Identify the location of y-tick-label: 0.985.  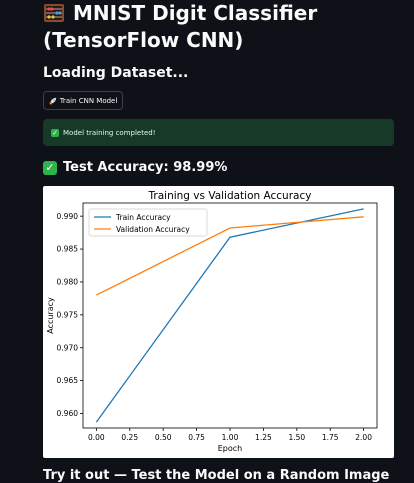
(68, 249).